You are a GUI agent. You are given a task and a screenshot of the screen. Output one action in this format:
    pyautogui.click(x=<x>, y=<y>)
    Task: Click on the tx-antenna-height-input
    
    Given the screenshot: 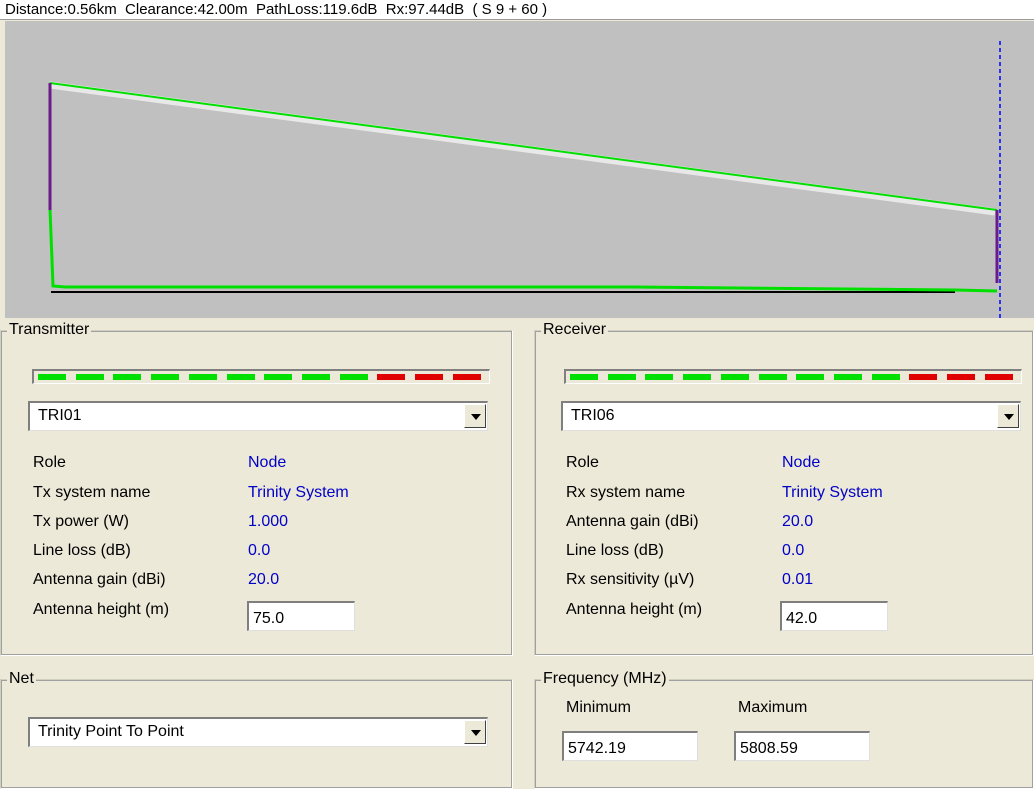 What is the action you would take?
    pyautogui.click(x=301, y=616)
    